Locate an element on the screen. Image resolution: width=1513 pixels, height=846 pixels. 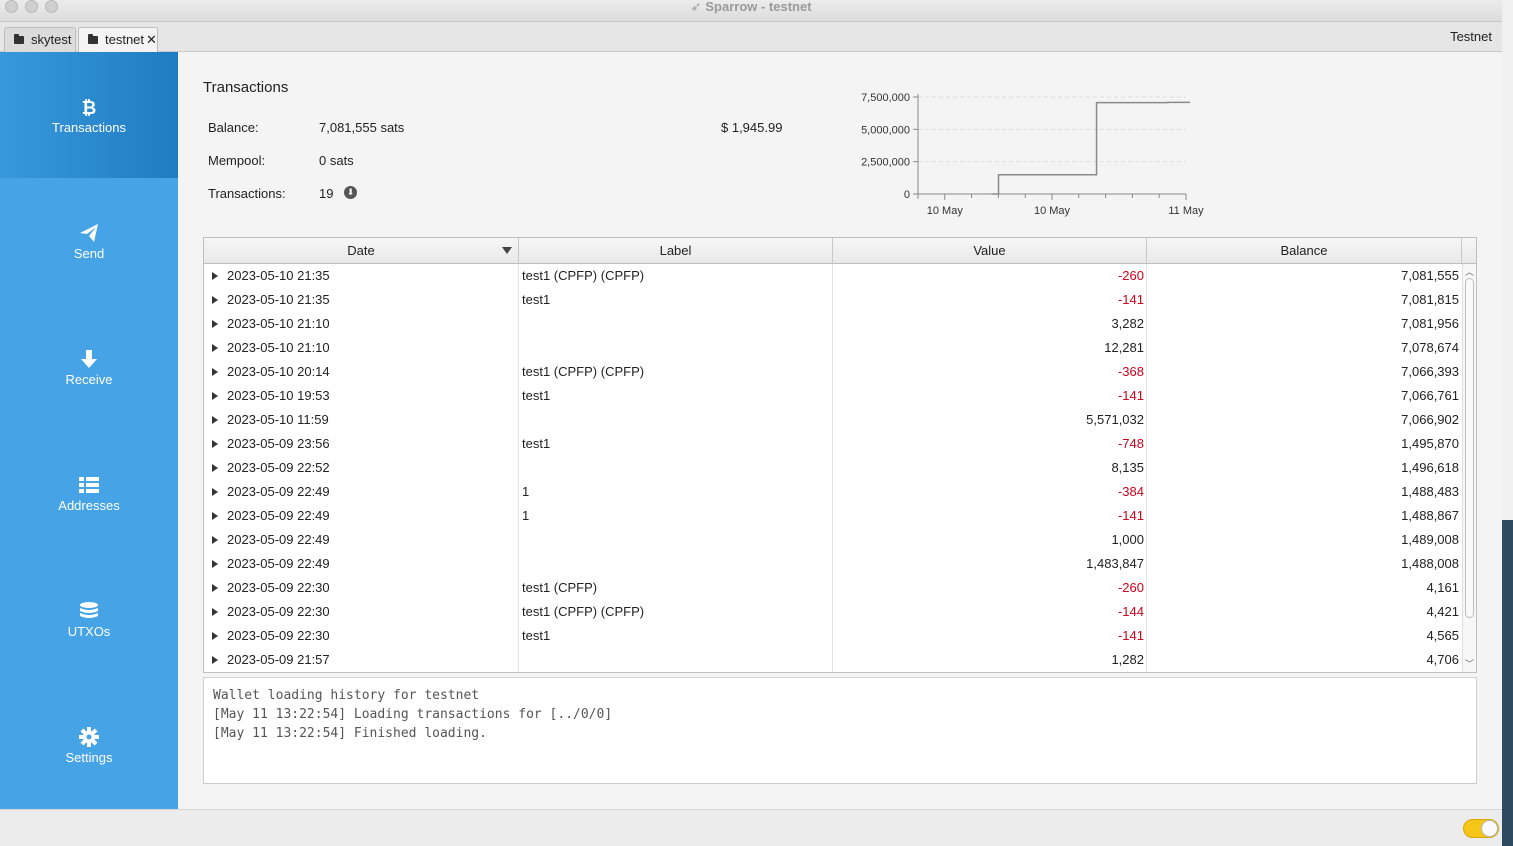
title-bar: ➶ Sparrow - testnet is located at coordinates (751, 11).